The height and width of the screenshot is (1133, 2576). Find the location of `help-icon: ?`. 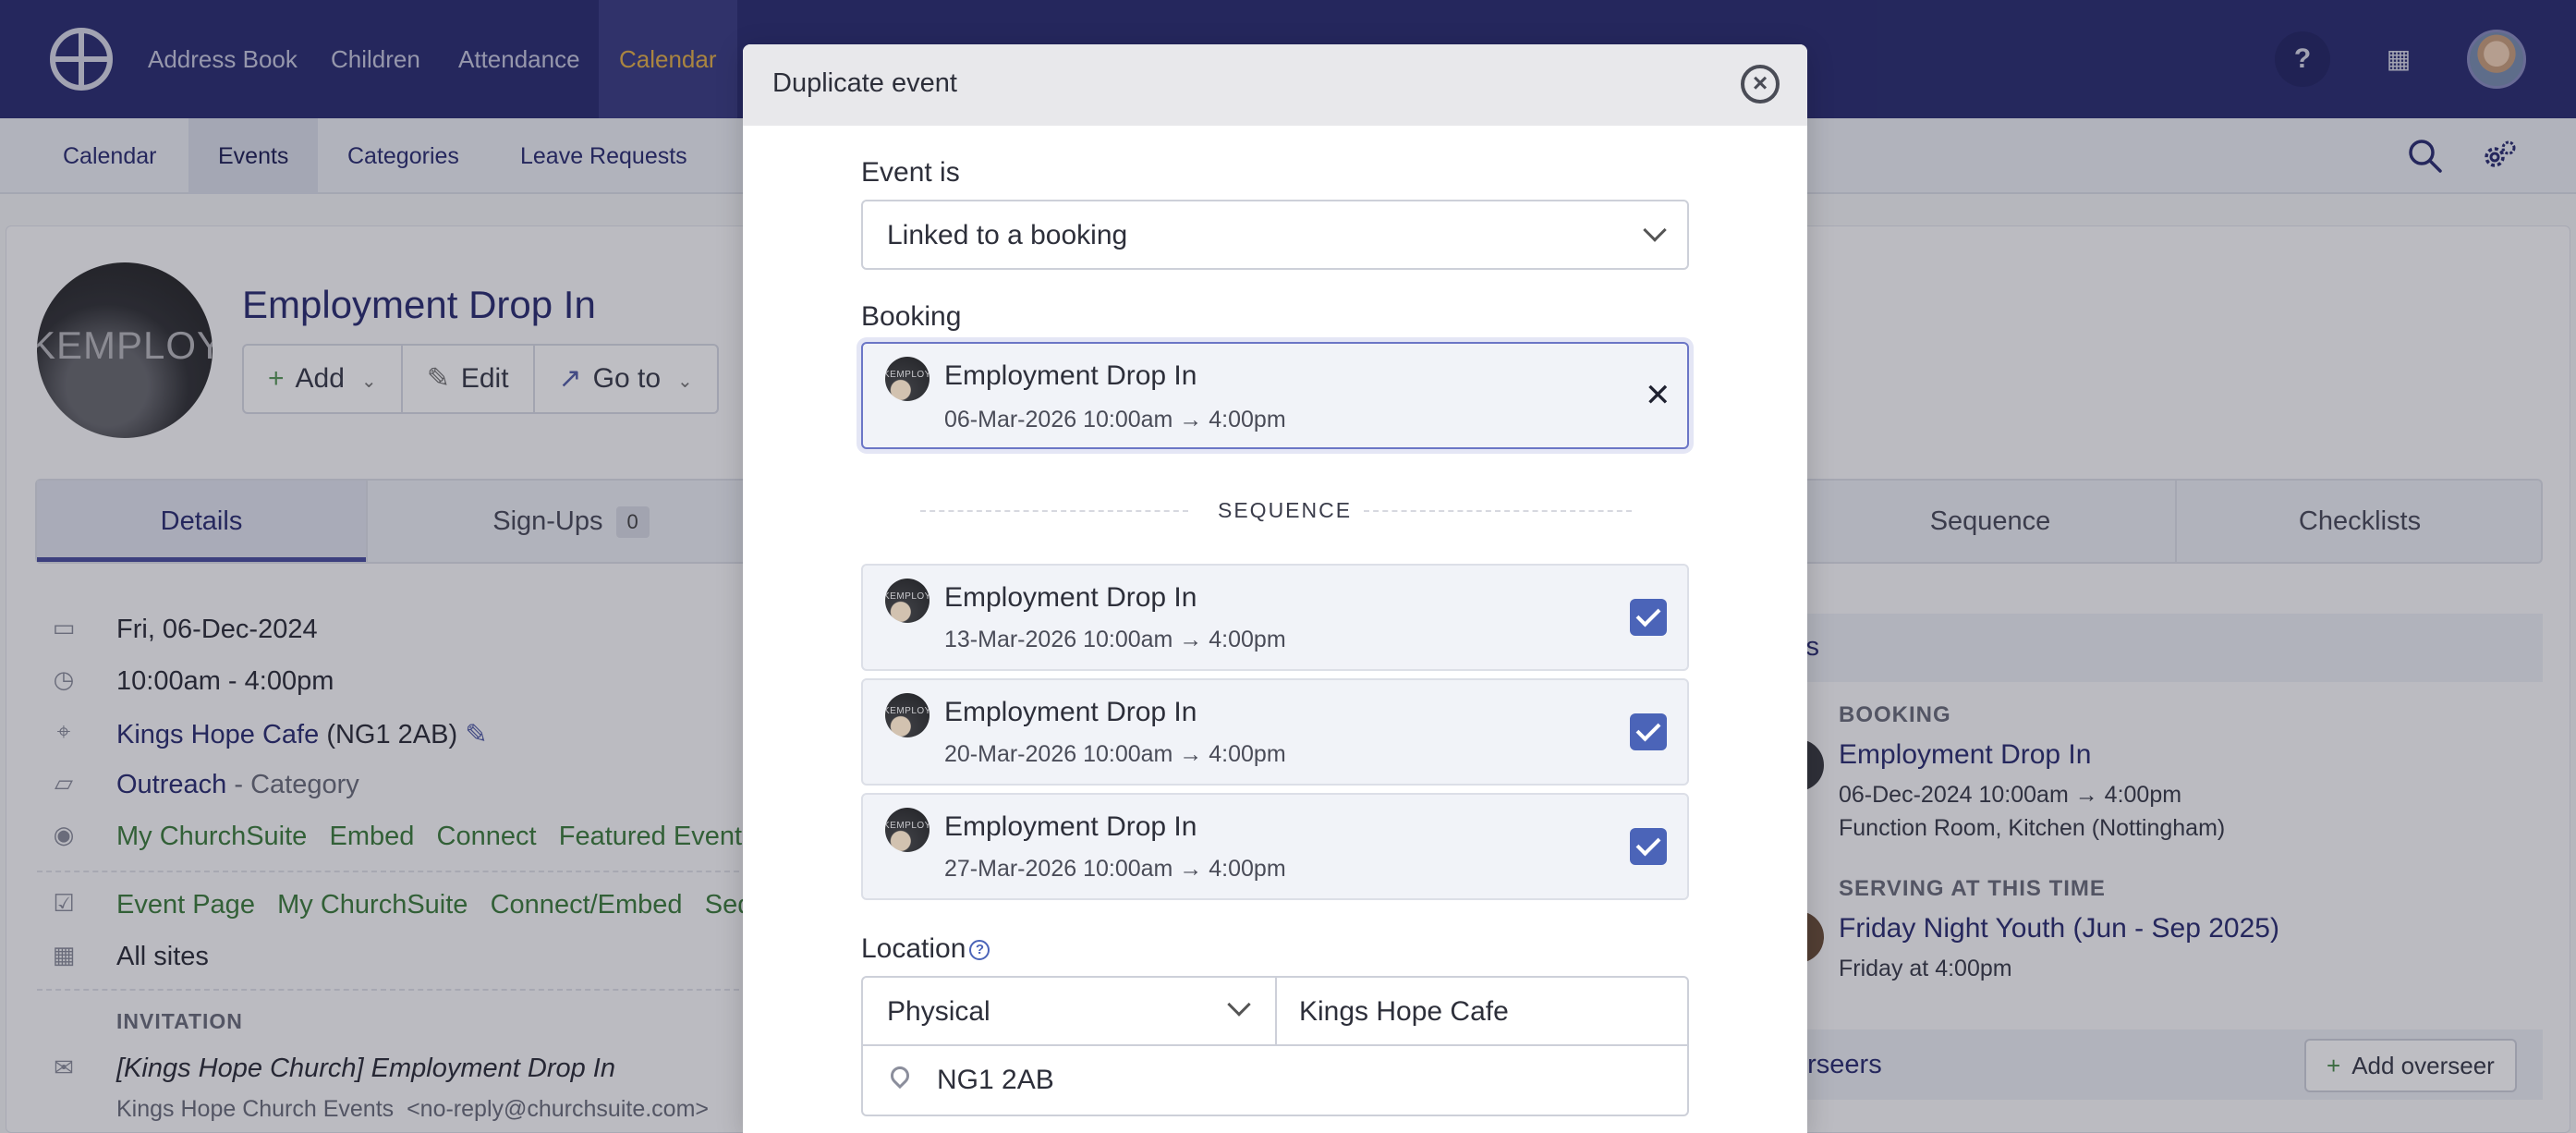

help-icon: ? is located at coordinates (979, 951).